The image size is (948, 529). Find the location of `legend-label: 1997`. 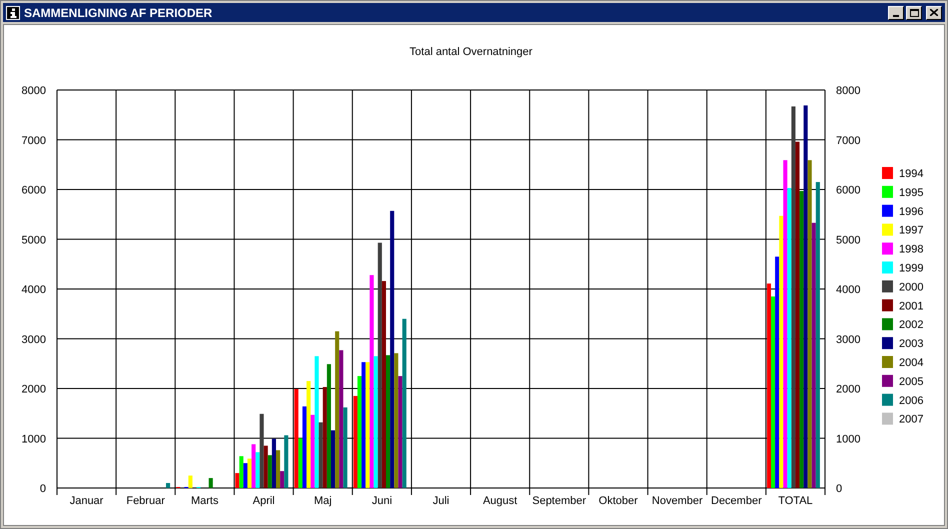

legend-label: 1997 is located at coordinates (911, 230).